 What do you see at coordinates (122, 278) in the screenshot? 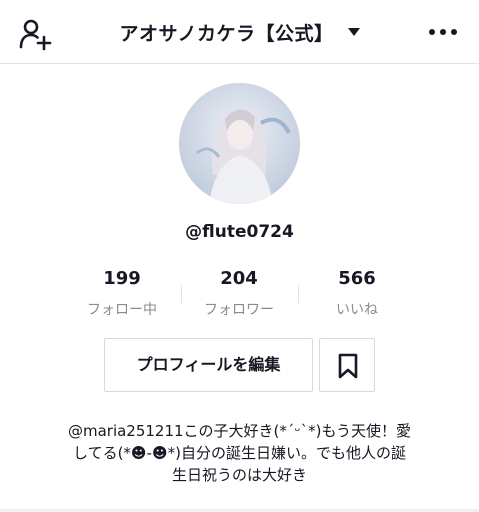
I see `following-count: 199` at bounding box center [122, 278].